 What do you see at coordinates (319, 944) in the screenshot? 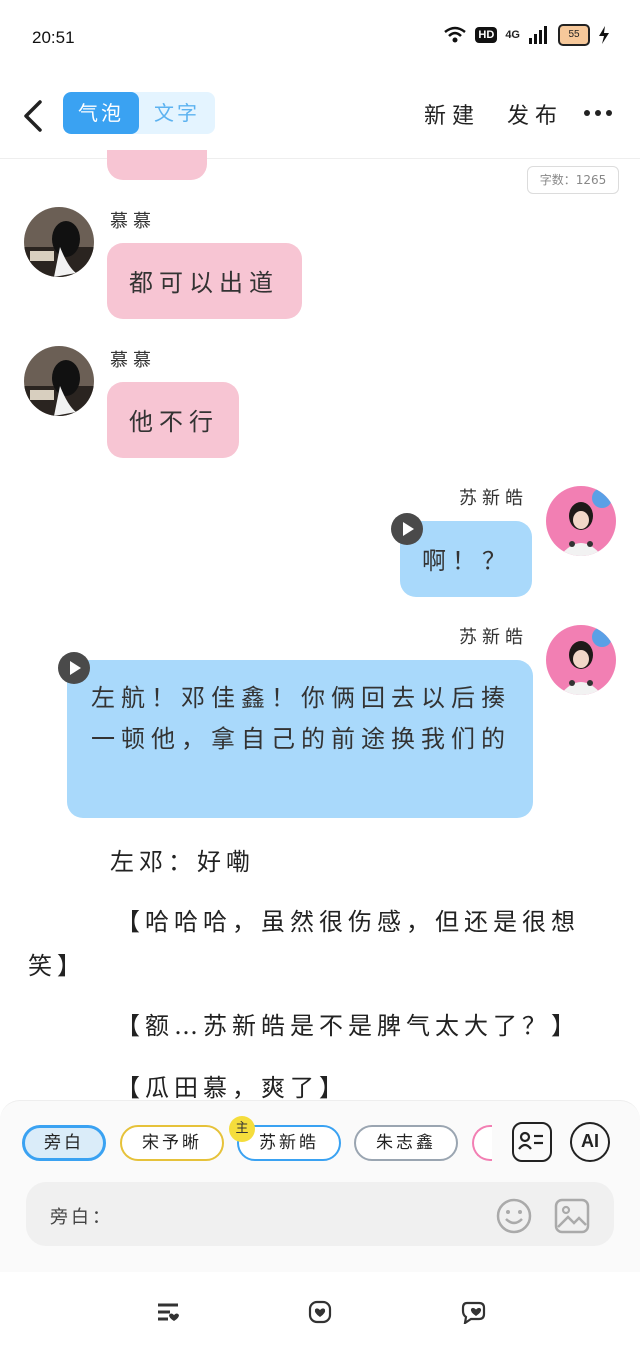
I see `narration-text: 【哈哈哈，虽然很伤感，但还是很想笑】` at bounding box center [319, 944].